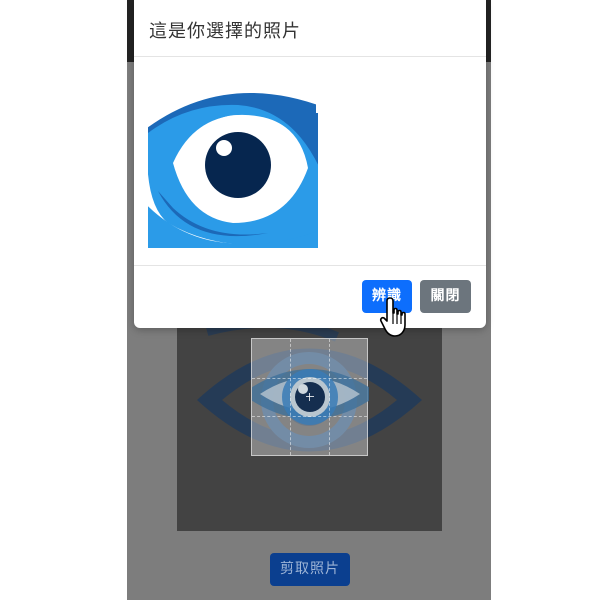 The image size is (600, 600). What do you see at coordinates (225, 31) in the screenshot?
I see `modal-title: 這是你選擇的照片` at bounding box center [225, 31].